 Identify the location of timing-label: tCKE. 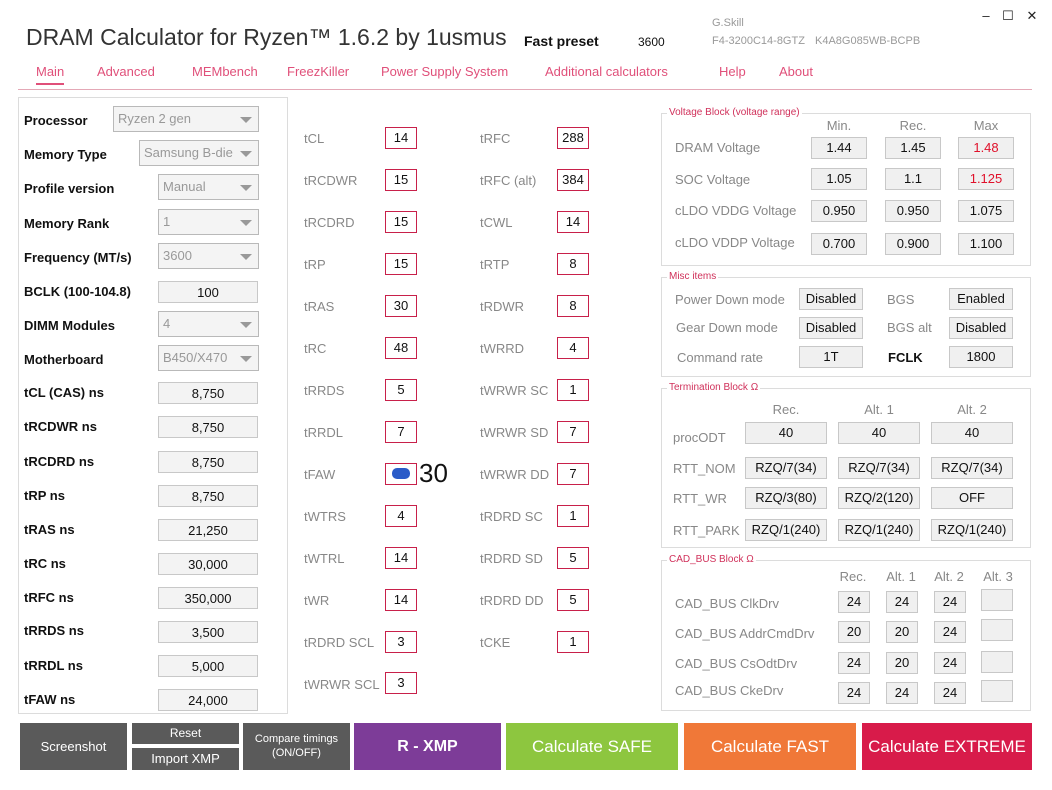
(495, 642).